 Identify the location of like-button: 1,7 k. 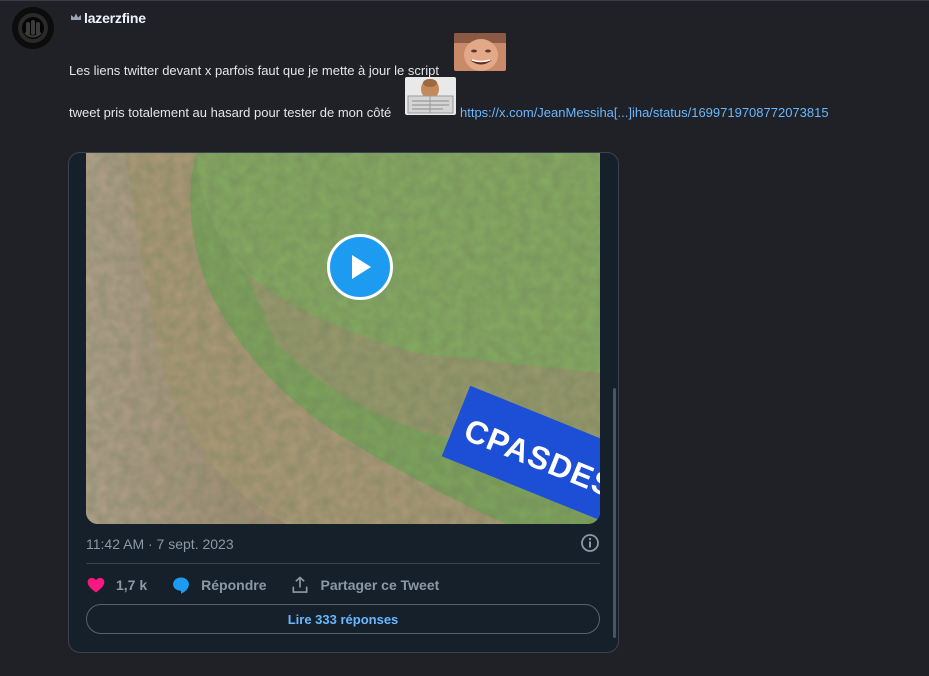
(116, 585).